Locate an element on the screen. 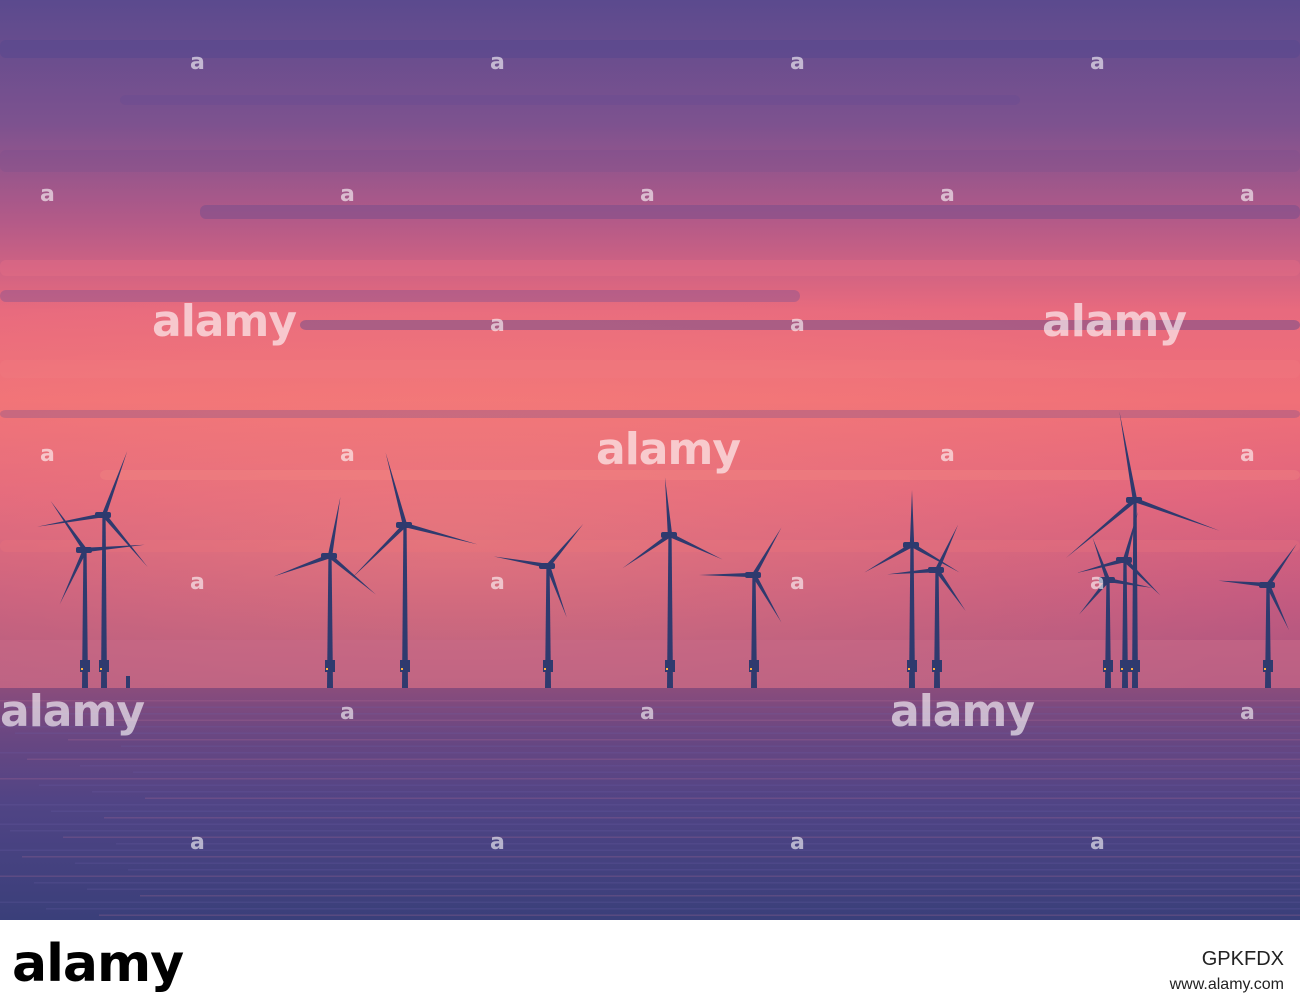 Image resolution: width=1300 pixels, height=1006 pixels. image-id: GPKFDX is located at coordinates (1242, 959).